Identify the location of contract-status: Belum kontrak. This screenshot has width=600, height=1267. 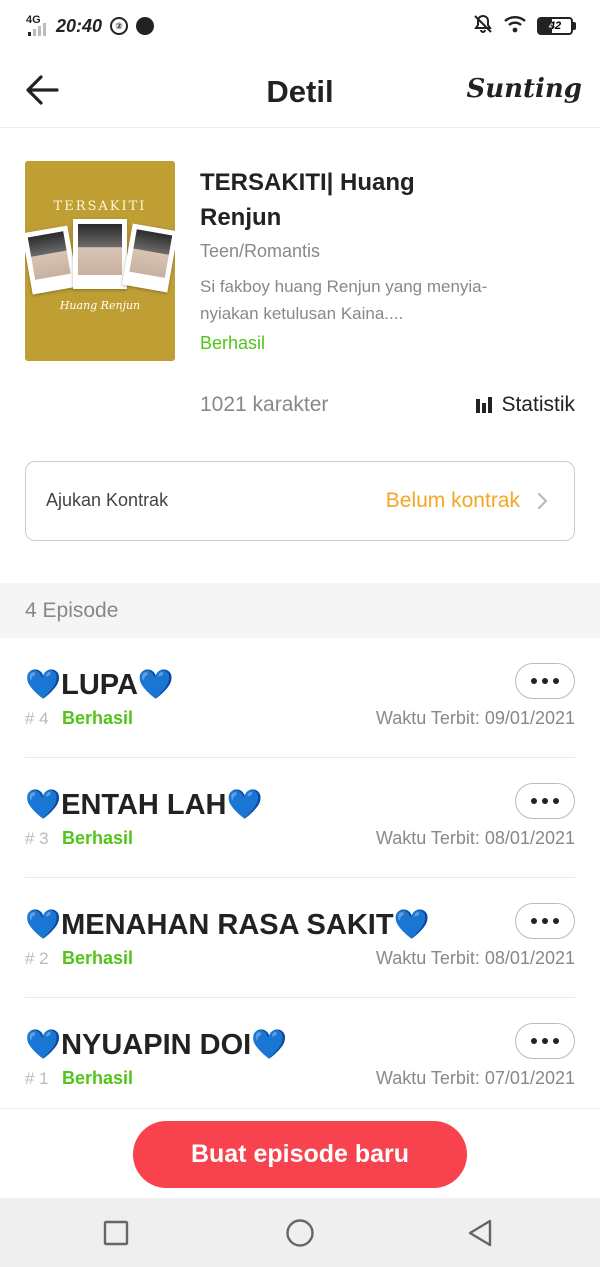
(452, 500).